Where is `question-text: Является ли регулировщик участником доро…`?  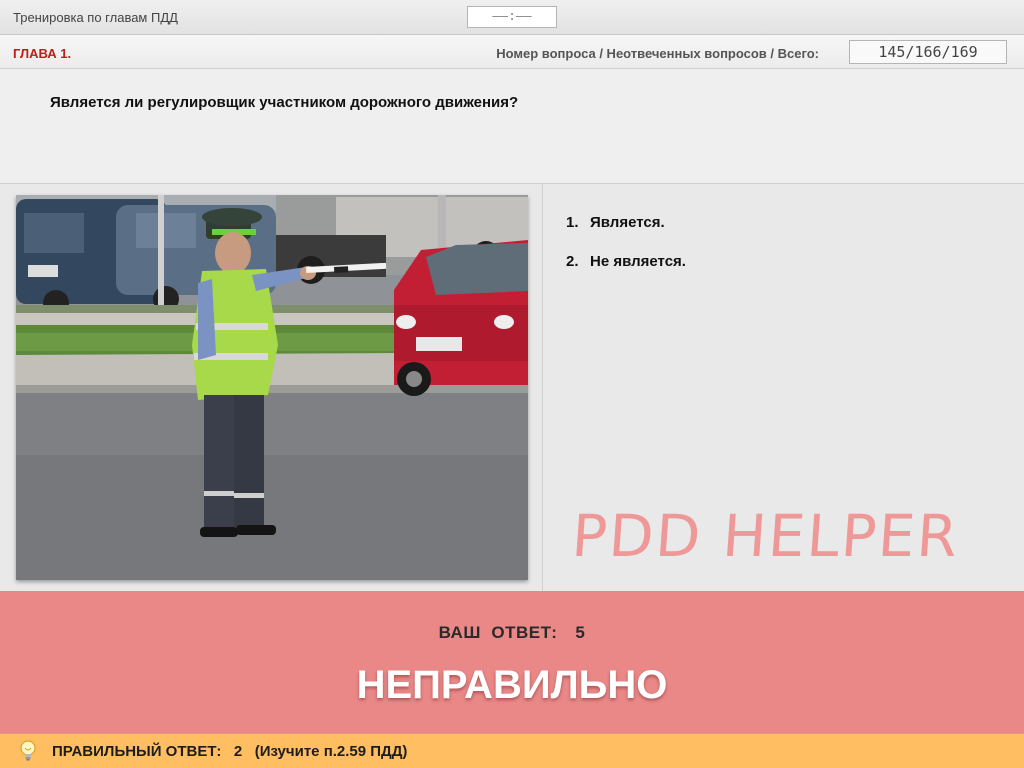 question-text: Является ли регулировщик участником доро… is located at coordinates (284, 102).